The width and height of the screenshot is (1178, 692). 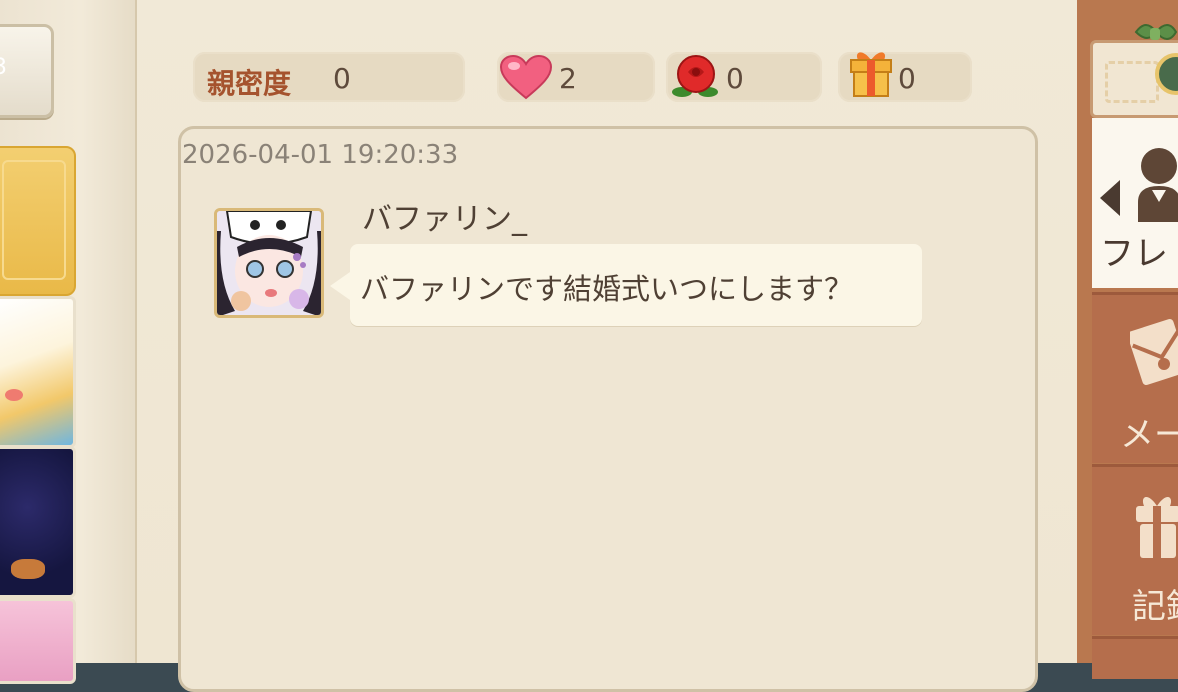 I want to click on intimacy-stat: 親密度 0, so click(x=329, y=77).